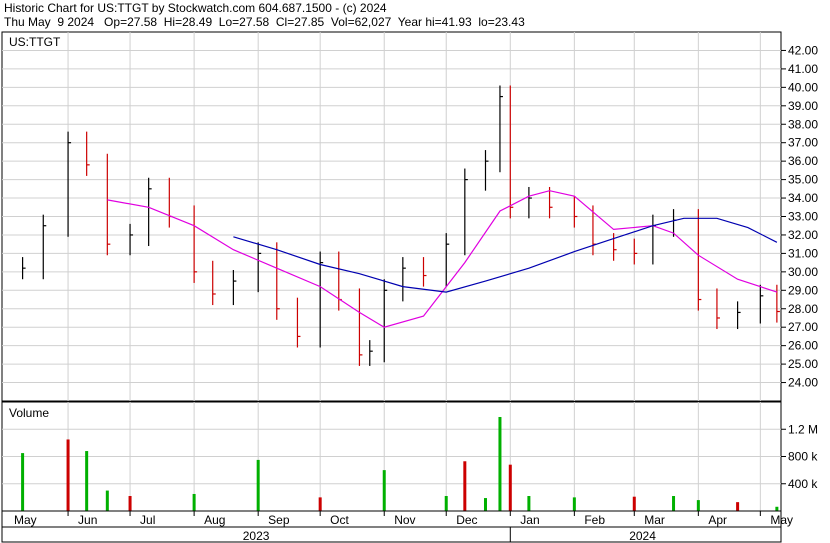  What do you see at coordinates (803, 161) in the screenshot?
I see `price-tick-label: 36.00` at bounding box center [803, 161].